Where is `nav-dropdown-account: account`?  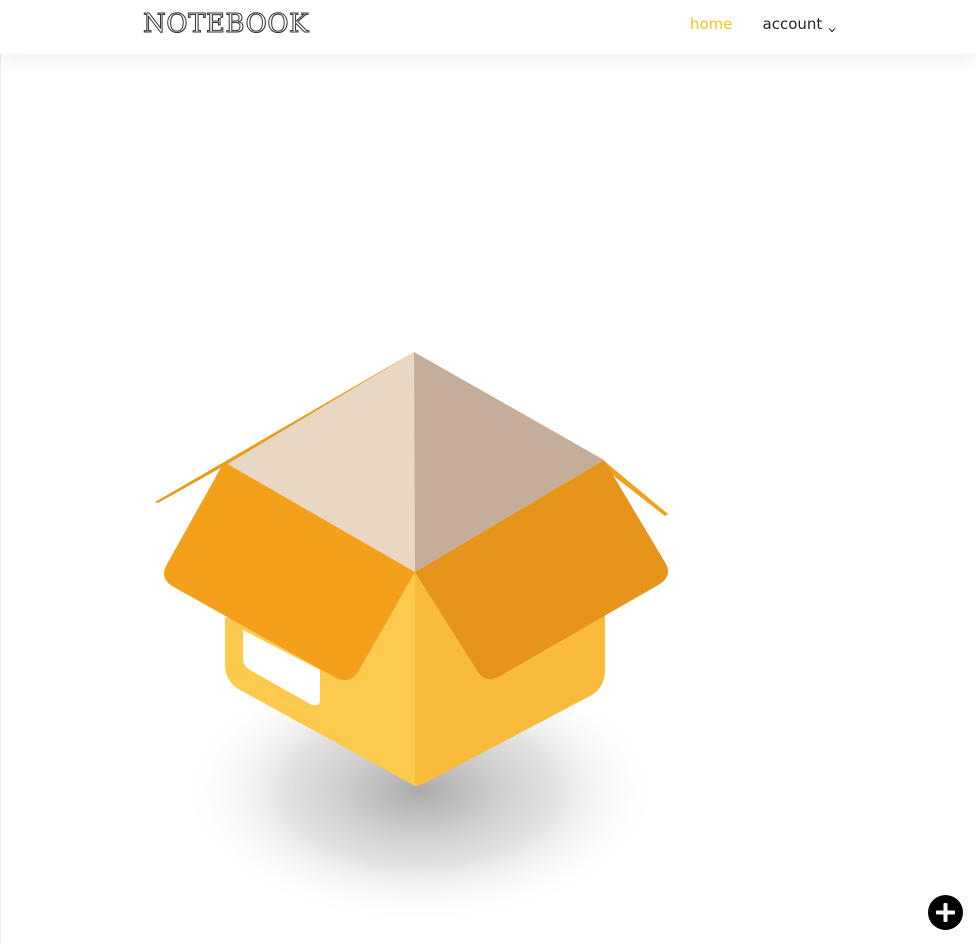 nav-dropdown-account: account is located at coordinates (800, 24).